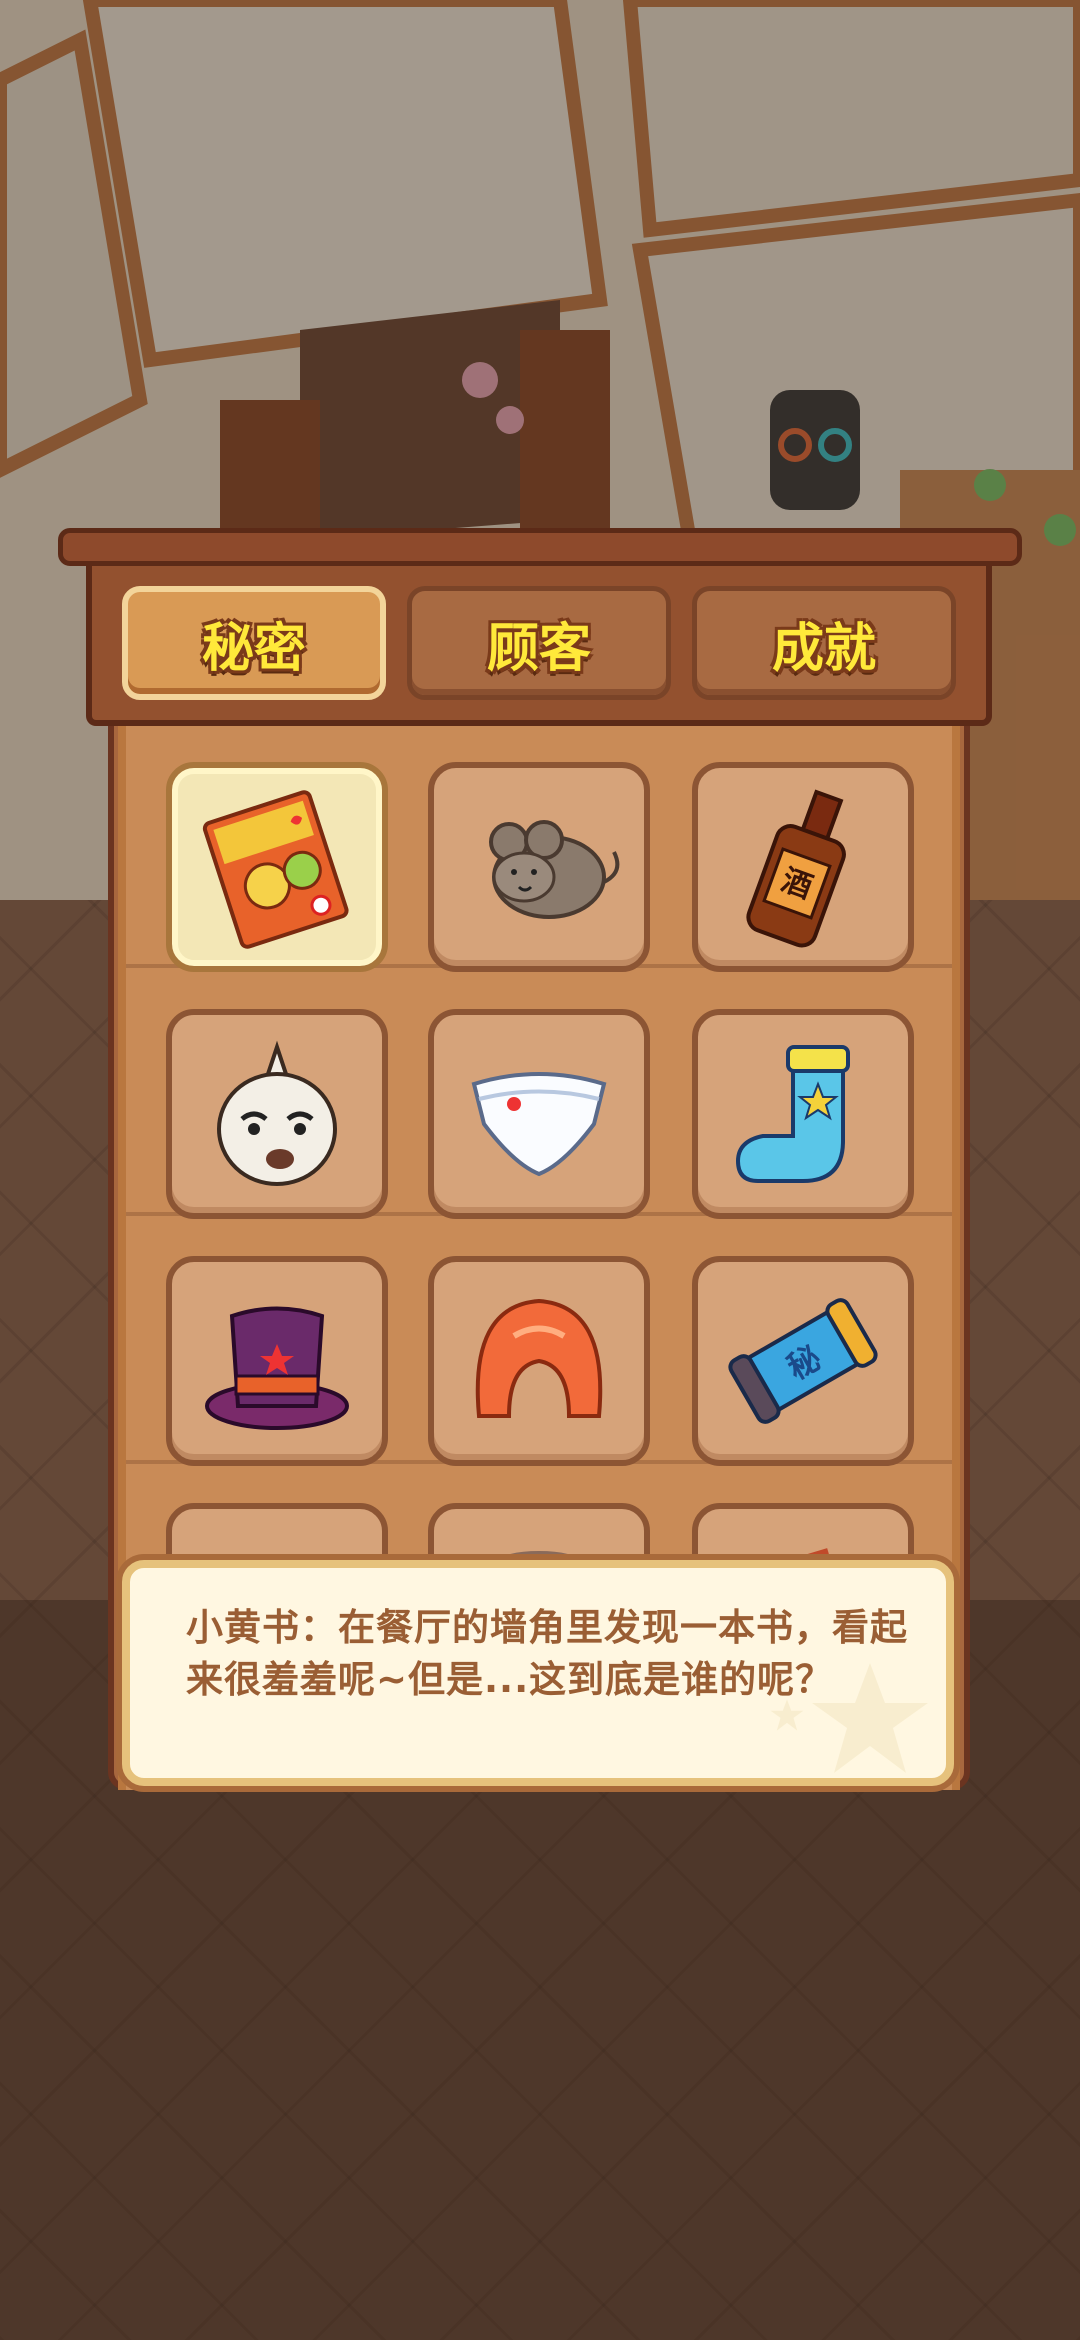 This screenshot has height=2340, width=1080. I want to click on scroll-icon: 秘, so click(803, 1361).